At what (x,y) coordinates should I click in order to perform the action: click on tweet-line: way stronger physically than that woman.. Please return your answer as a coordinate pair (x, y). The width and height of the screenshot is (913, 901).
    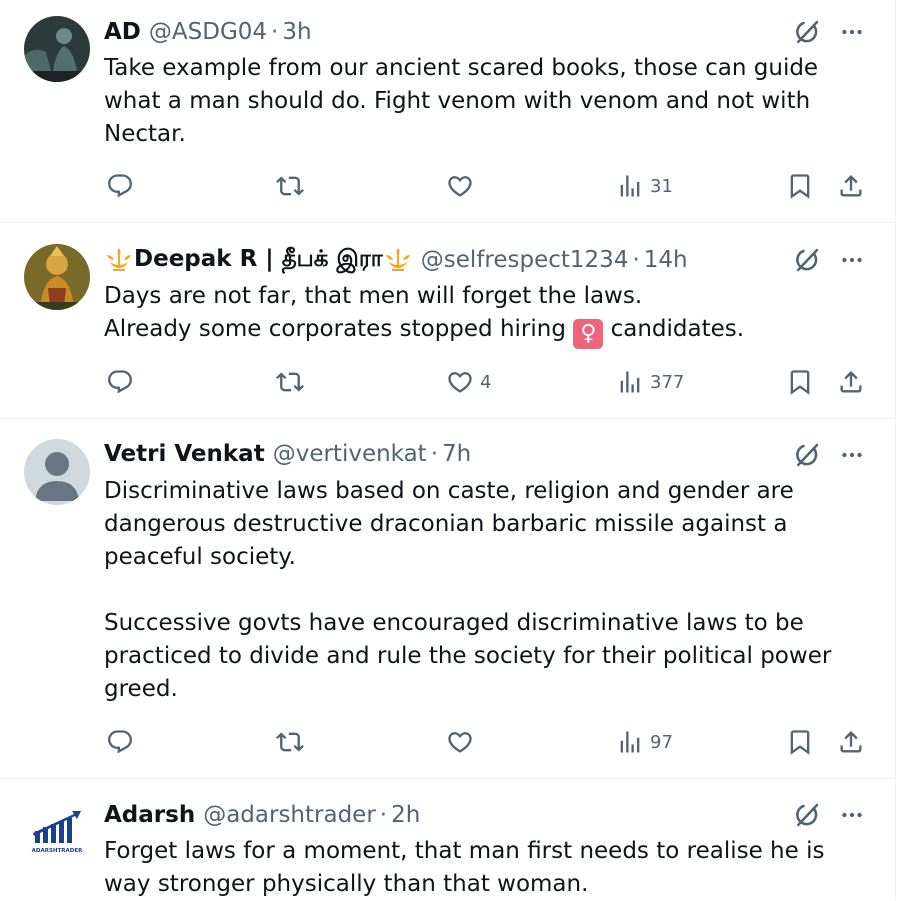
    Looking at the image, I should click on (346, 884).